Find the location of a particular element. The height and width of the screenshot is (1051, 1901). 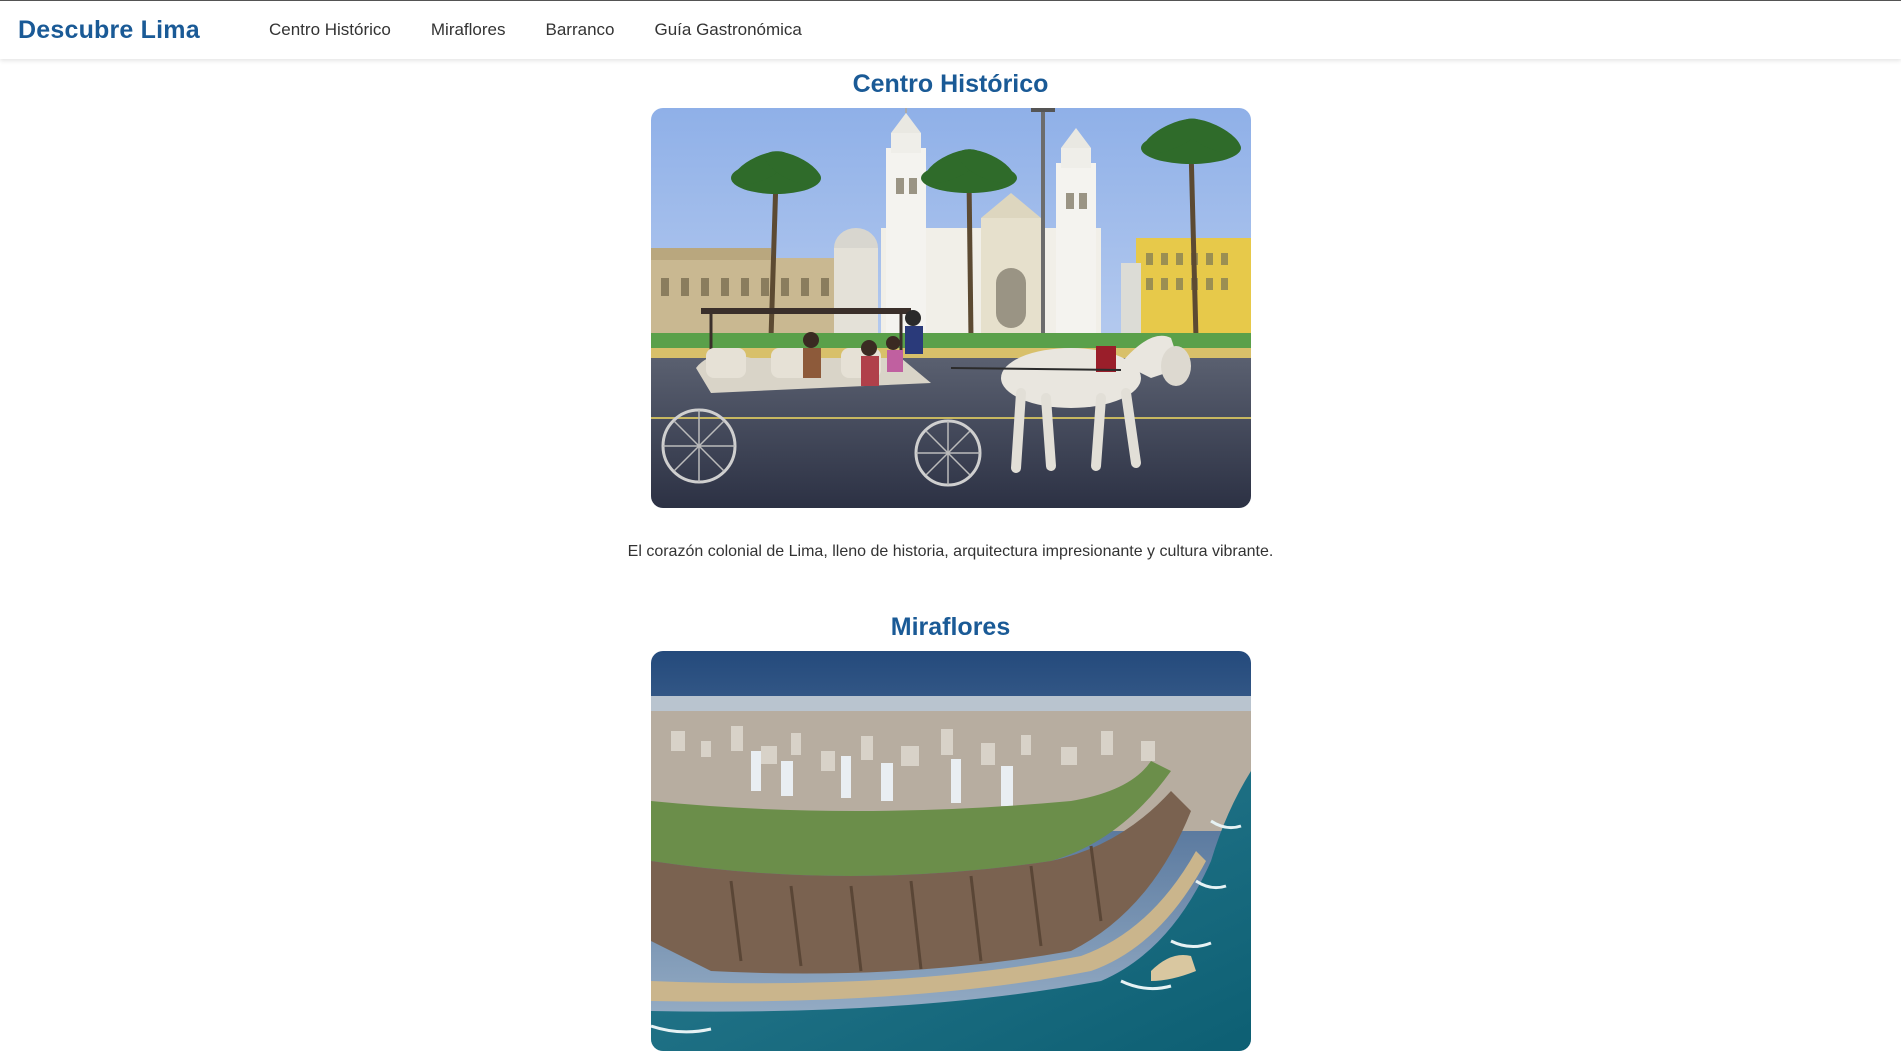

miraflores-photo is located at coordinates (950, 851).